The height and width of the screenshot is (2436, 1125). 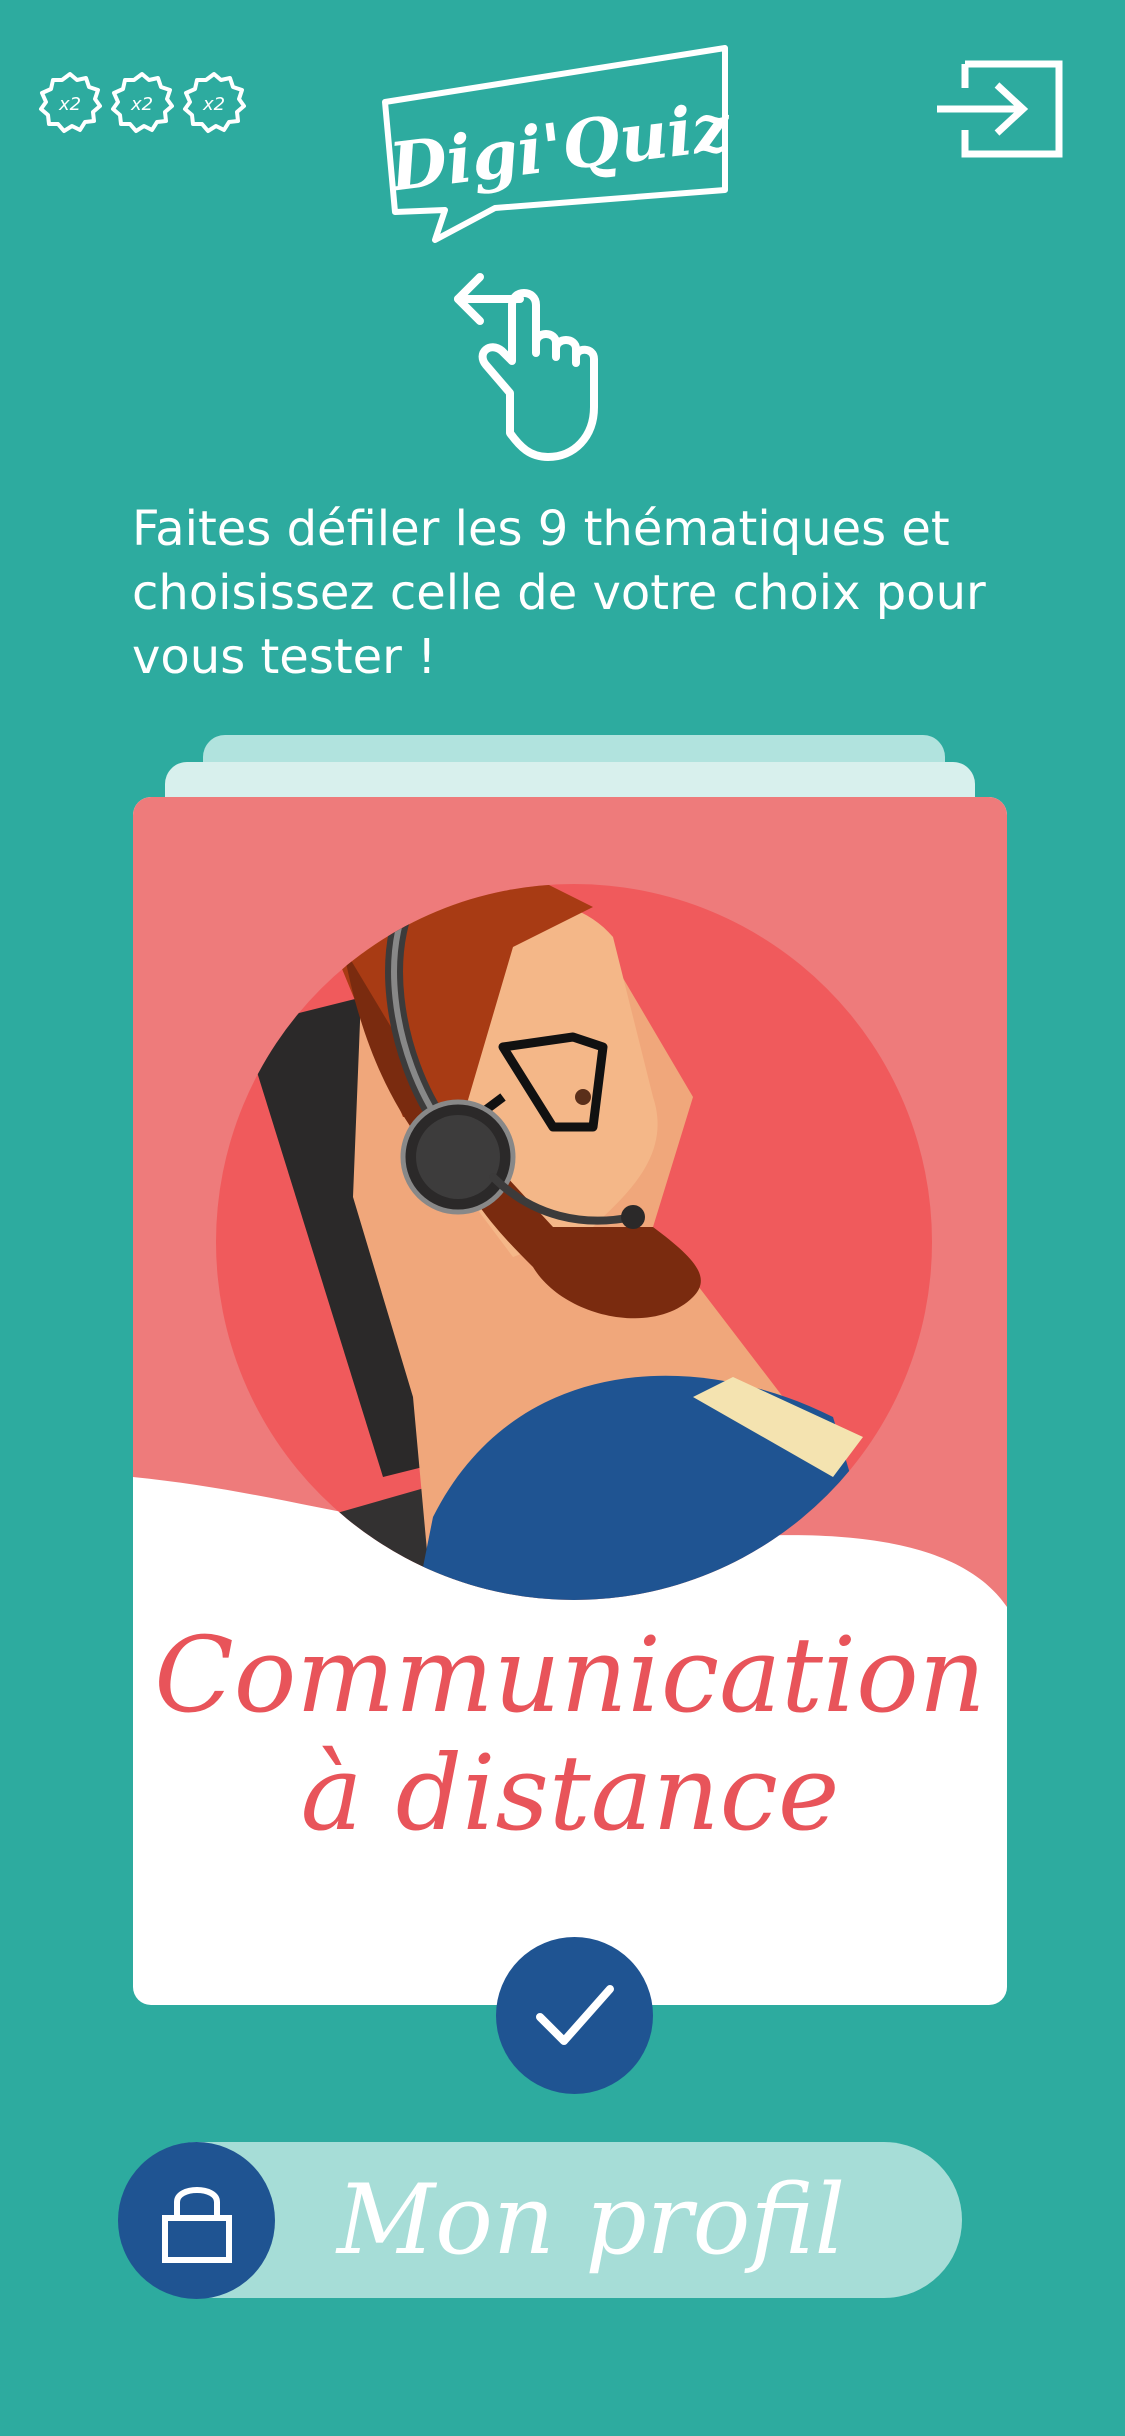 What do you see at coordinates (197, 2225) in the screenshot?
I see `lock-icon` at bounding box center [197, 2225].